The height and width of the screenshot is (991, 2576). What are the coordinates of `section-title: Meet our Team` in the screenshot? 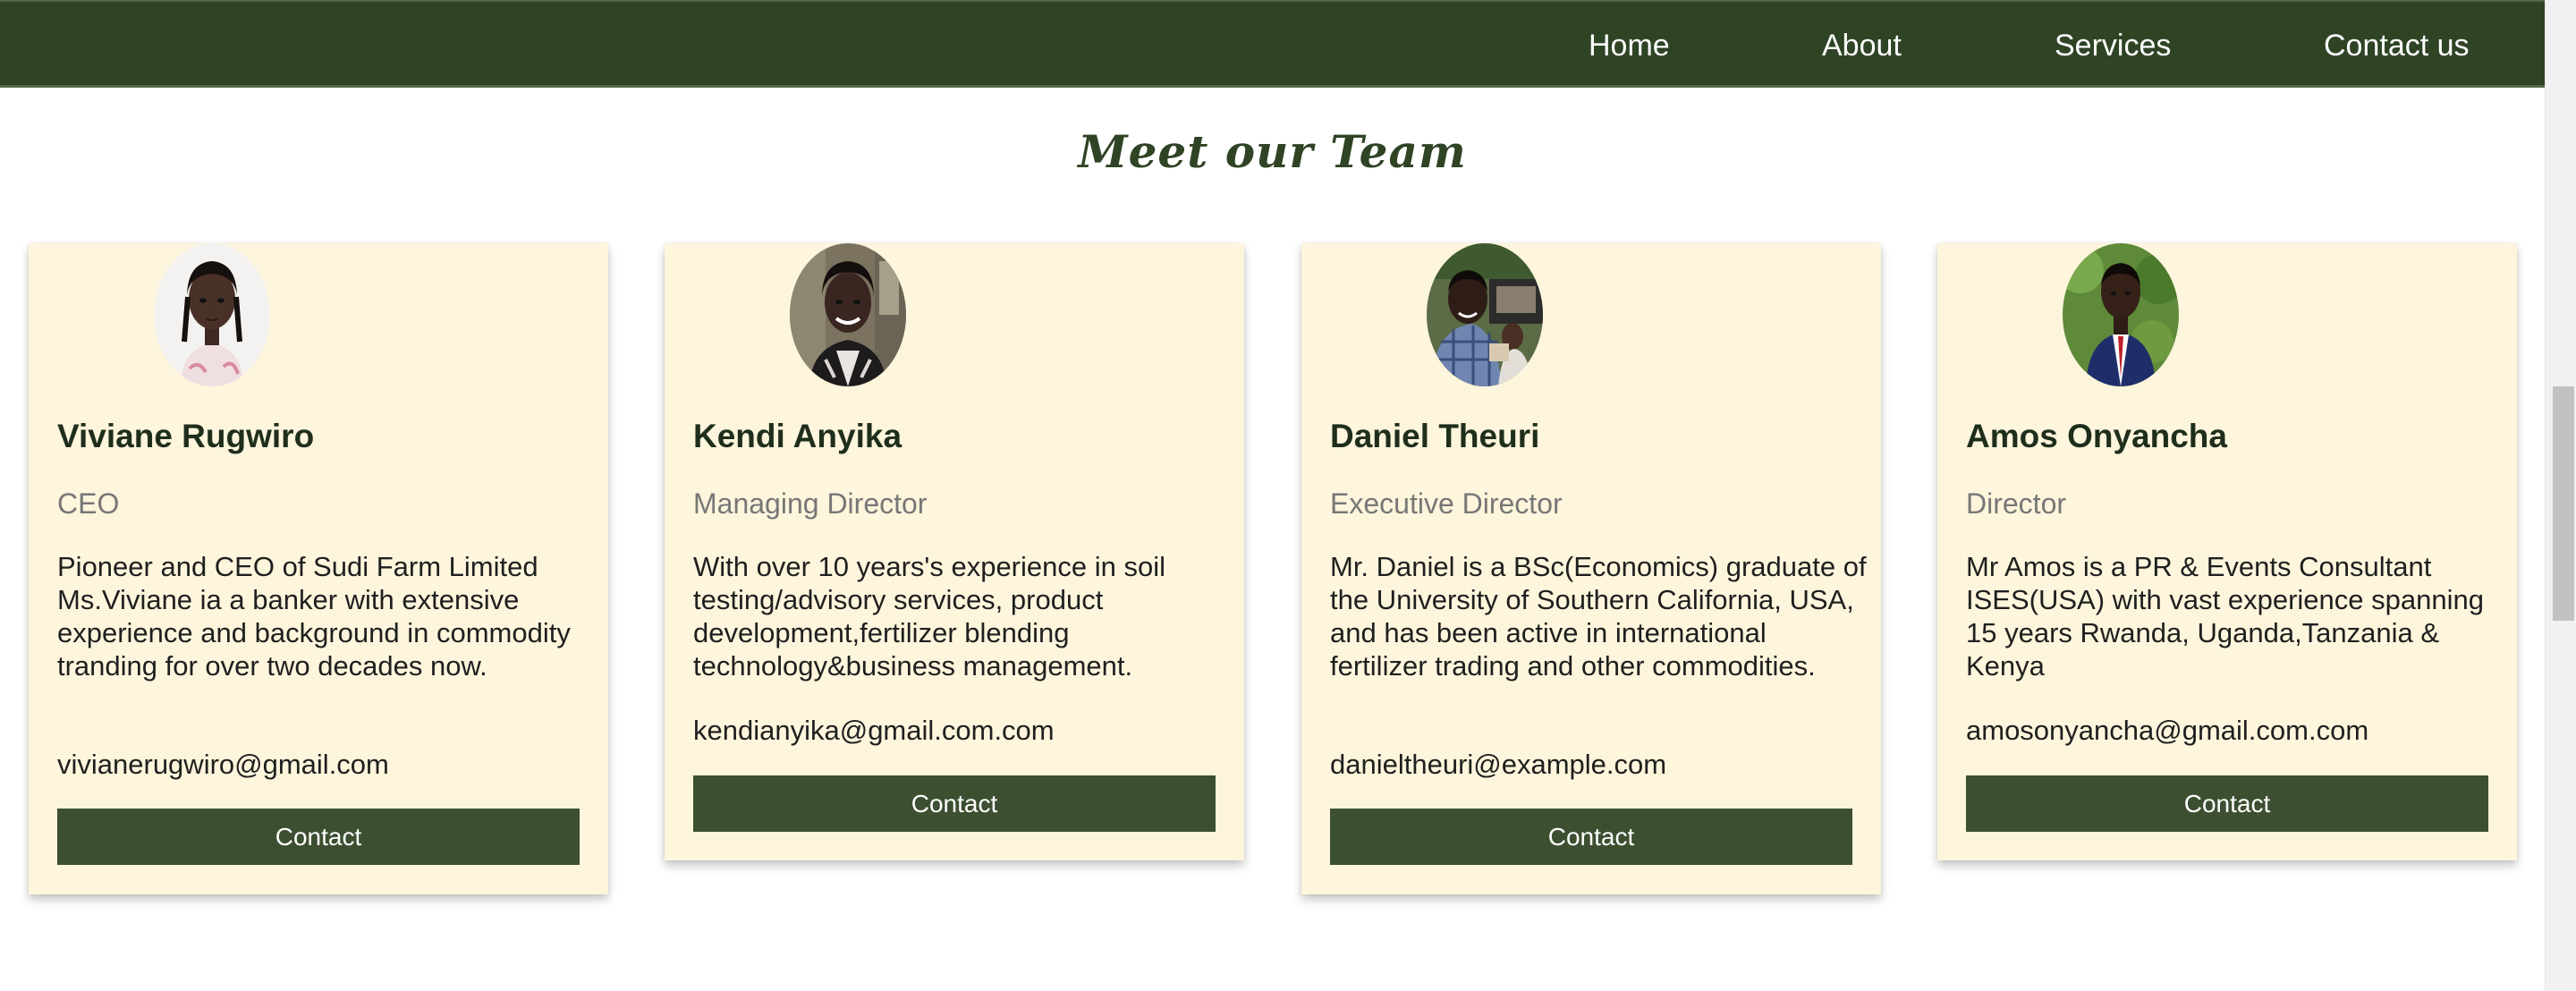 It's located at (1272, 151).